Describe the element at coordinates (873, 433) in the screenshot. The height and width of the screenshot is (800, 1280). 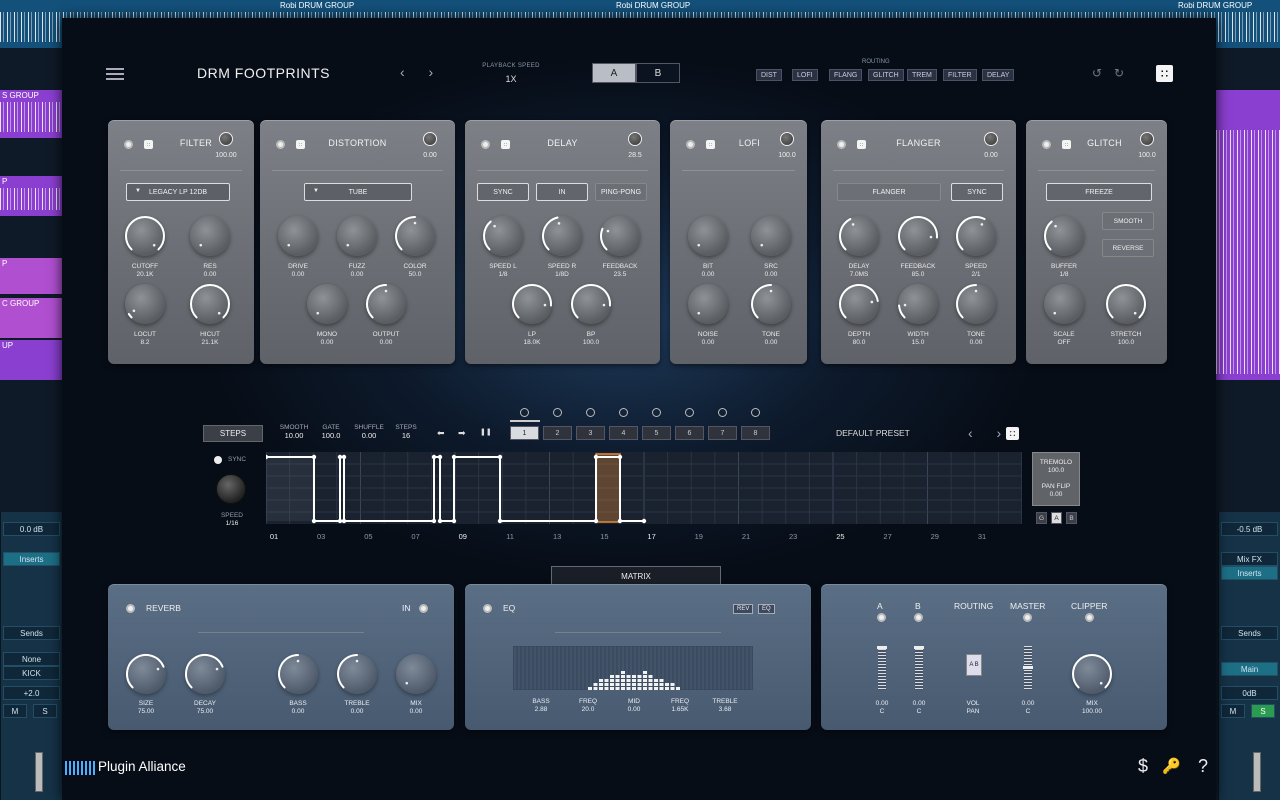
I see `seq-preset-name: DEFAULT PRESET` at that location.